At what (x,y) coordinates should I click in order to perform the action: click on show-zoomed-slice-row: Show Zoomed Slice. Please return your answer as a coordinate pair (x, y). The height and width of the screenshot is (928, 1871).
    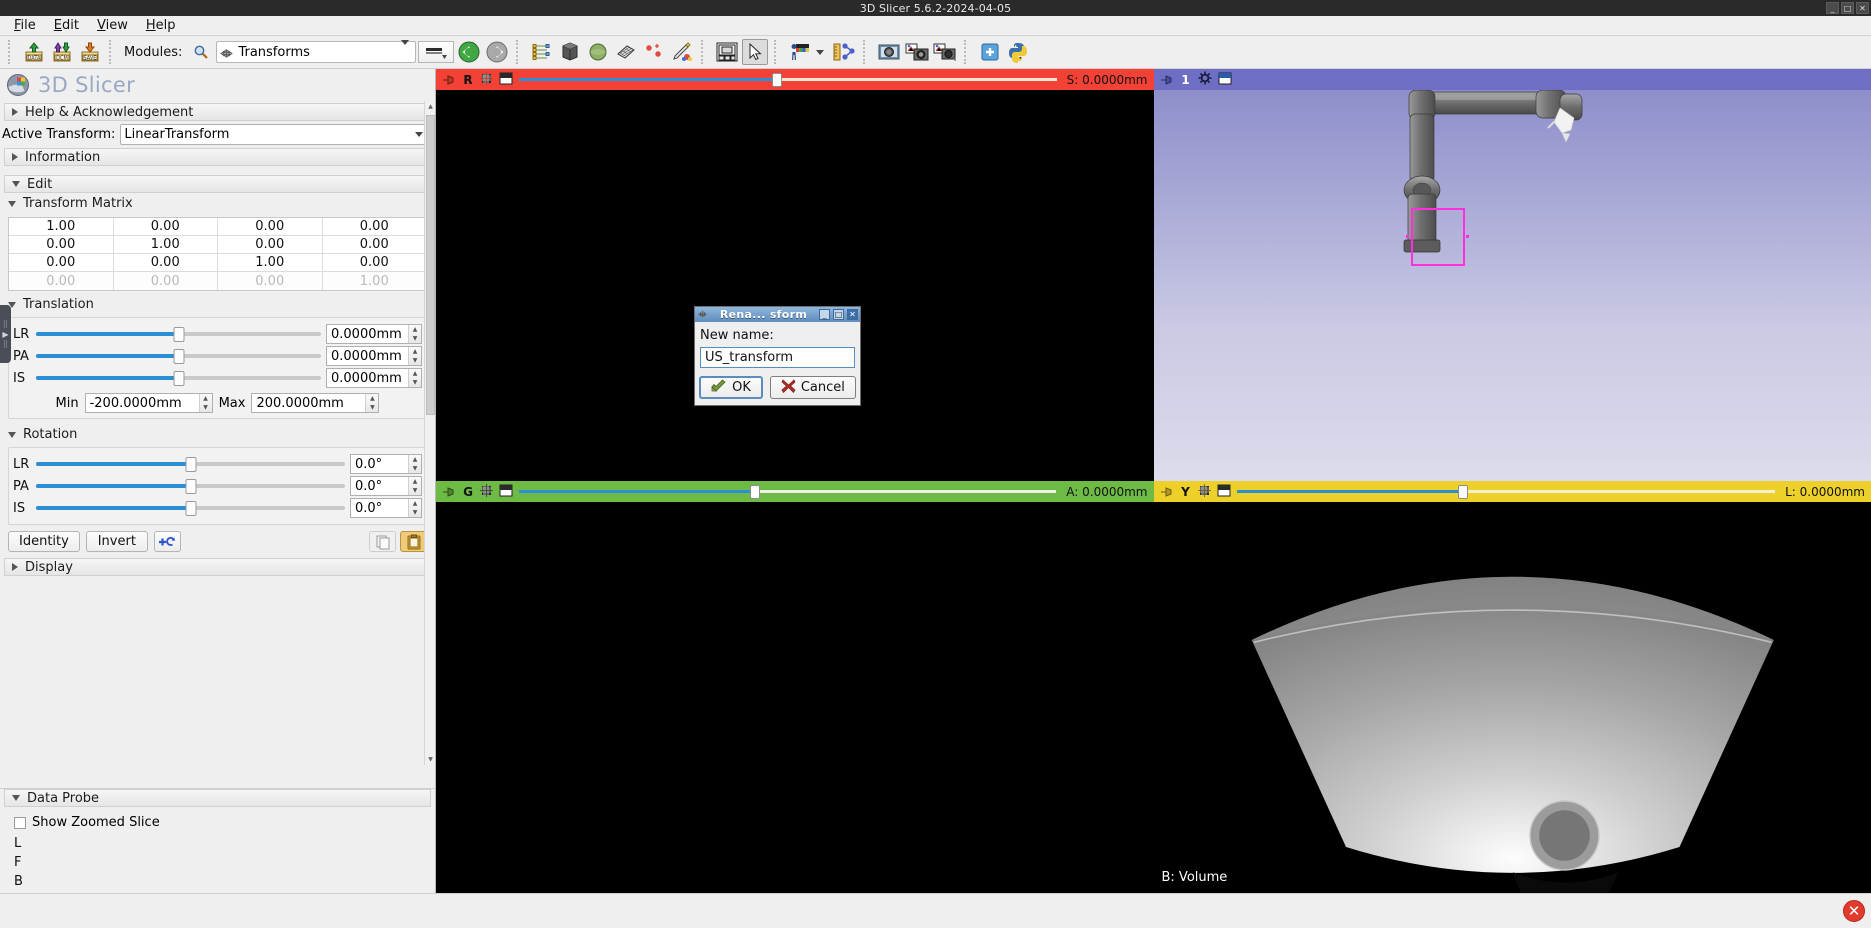
    Looking at the image, I should click on (217, 820).